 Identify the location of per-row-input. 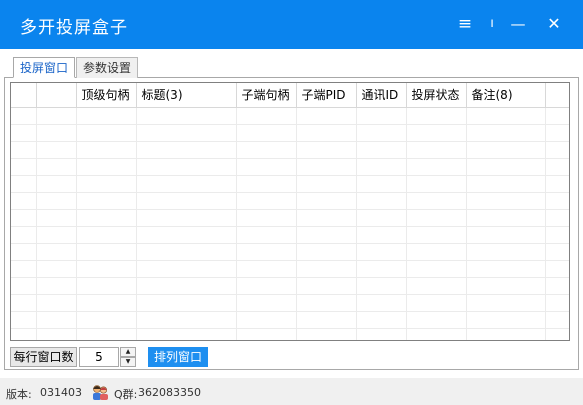
(99, 357).